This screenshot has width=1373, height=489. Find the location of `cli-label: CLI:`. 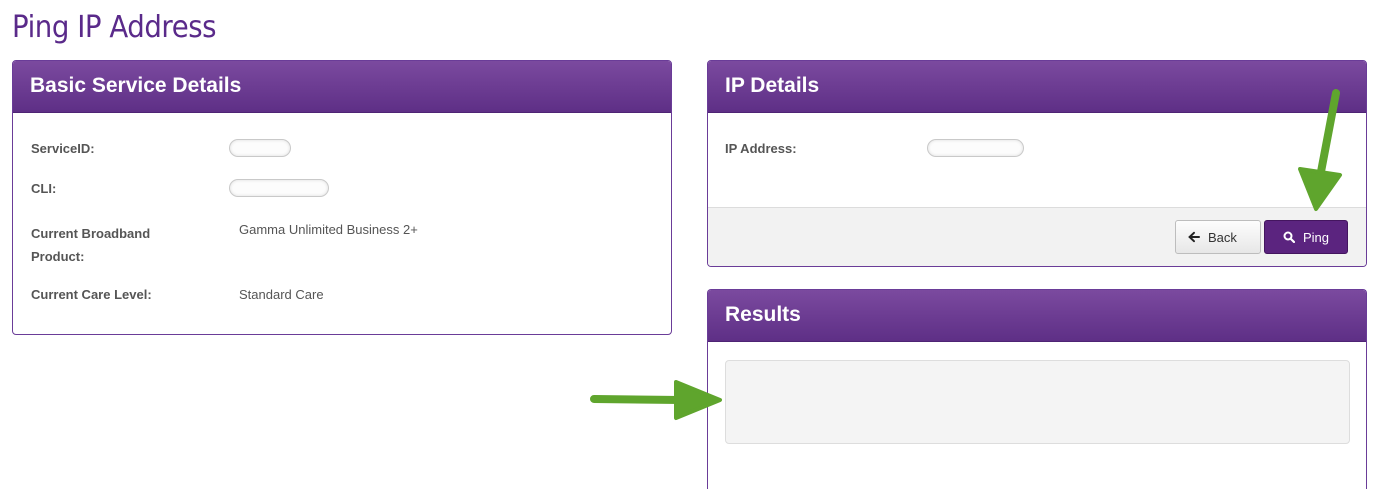

cli-label: CLI: is located at coordinates (44, 188).